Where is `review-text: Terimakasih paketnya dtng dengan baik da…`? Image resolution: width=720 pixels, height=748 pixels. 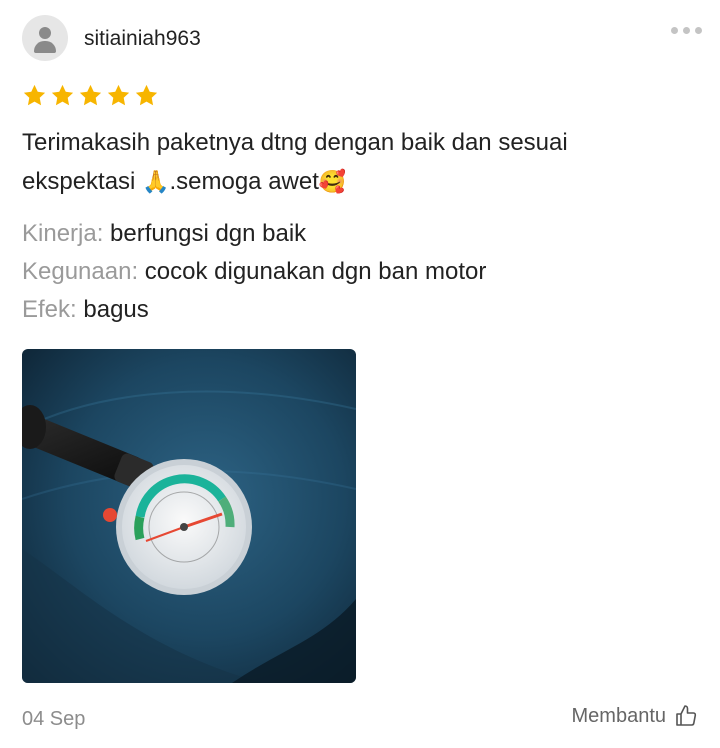 review-text: Terimakasih paketnya dtng dengan baik da… is located at coordinates (357, 162).